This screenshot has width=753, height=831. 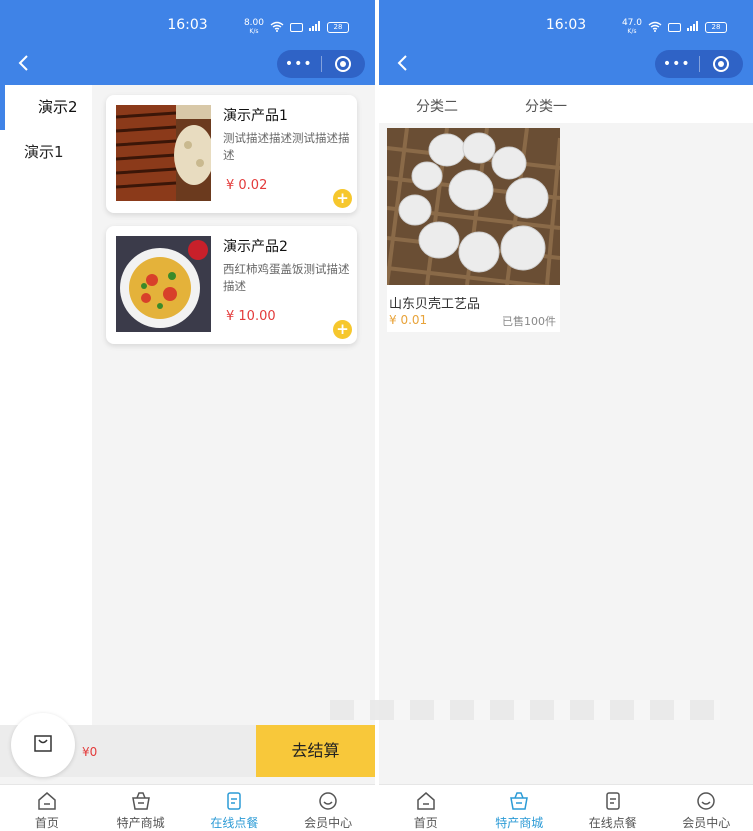 I want to click on checkout-button: 去结算, so click(x=315, y=751).